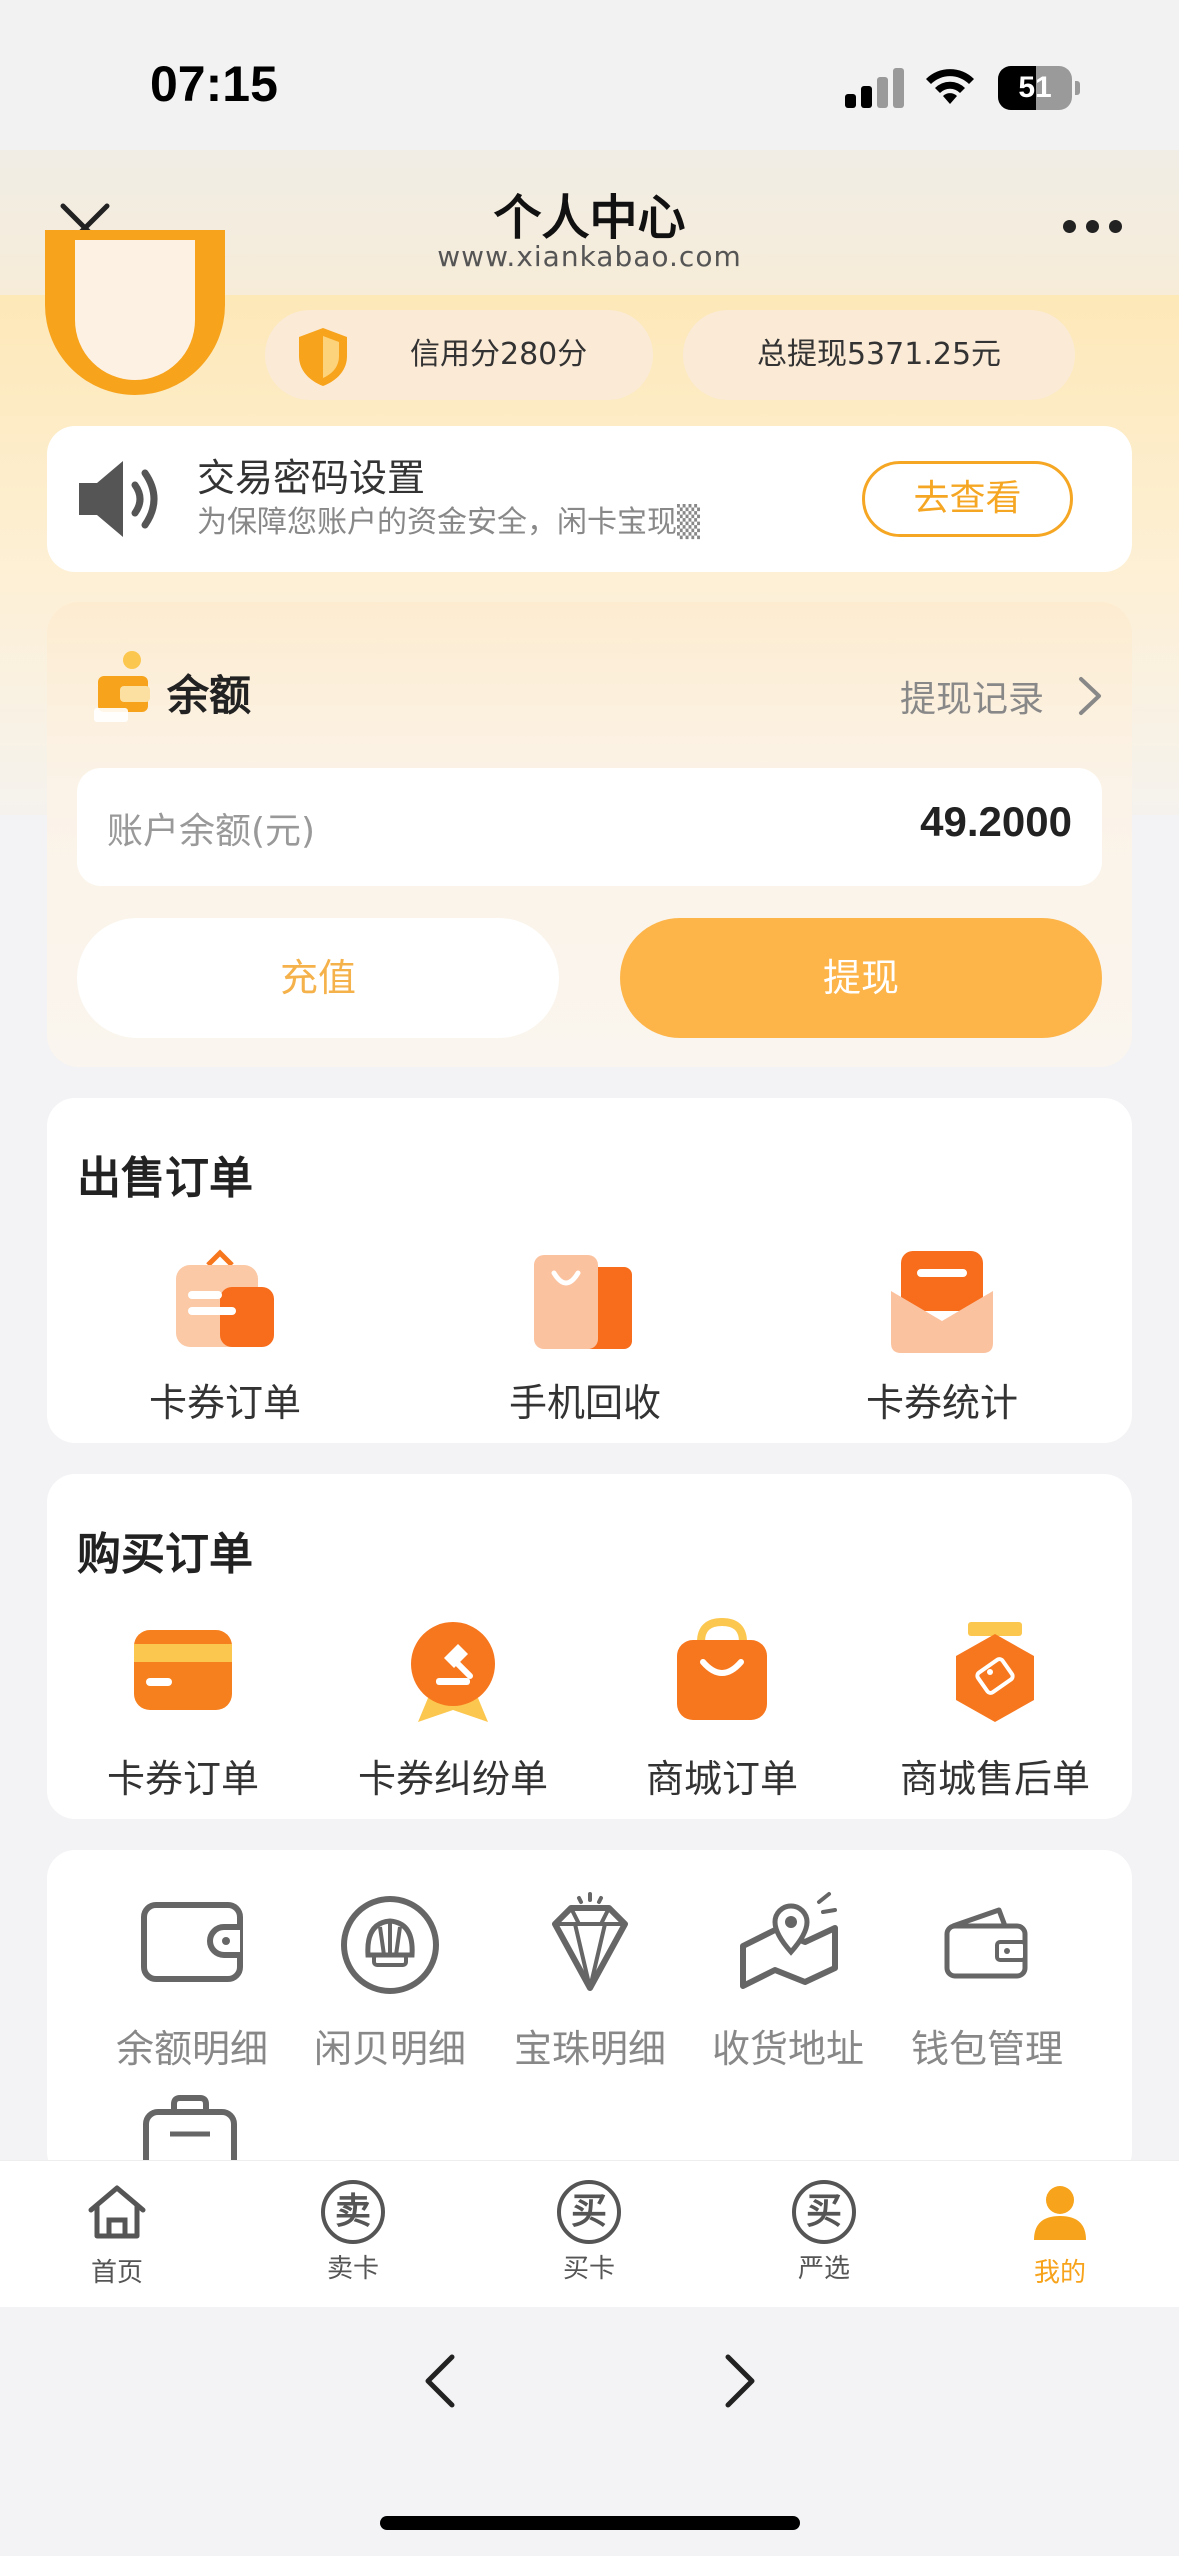 Image resolution: width=1179 pixels, height=2556 pixels. Describe the element at coordinates (390, 2045) in the screenshot. I see `shell-details: 闲贝明细` at that location.